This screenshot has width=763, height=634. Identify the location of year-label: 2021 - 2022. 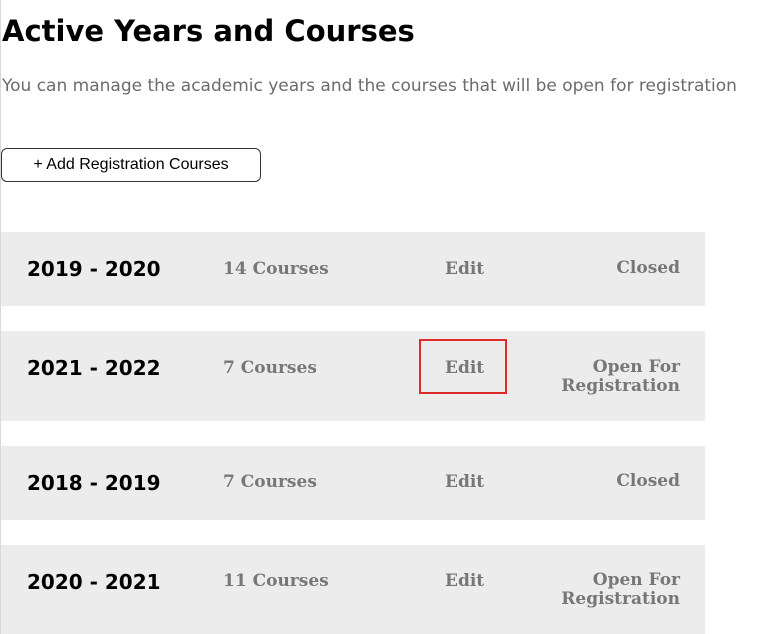
(94, 368).